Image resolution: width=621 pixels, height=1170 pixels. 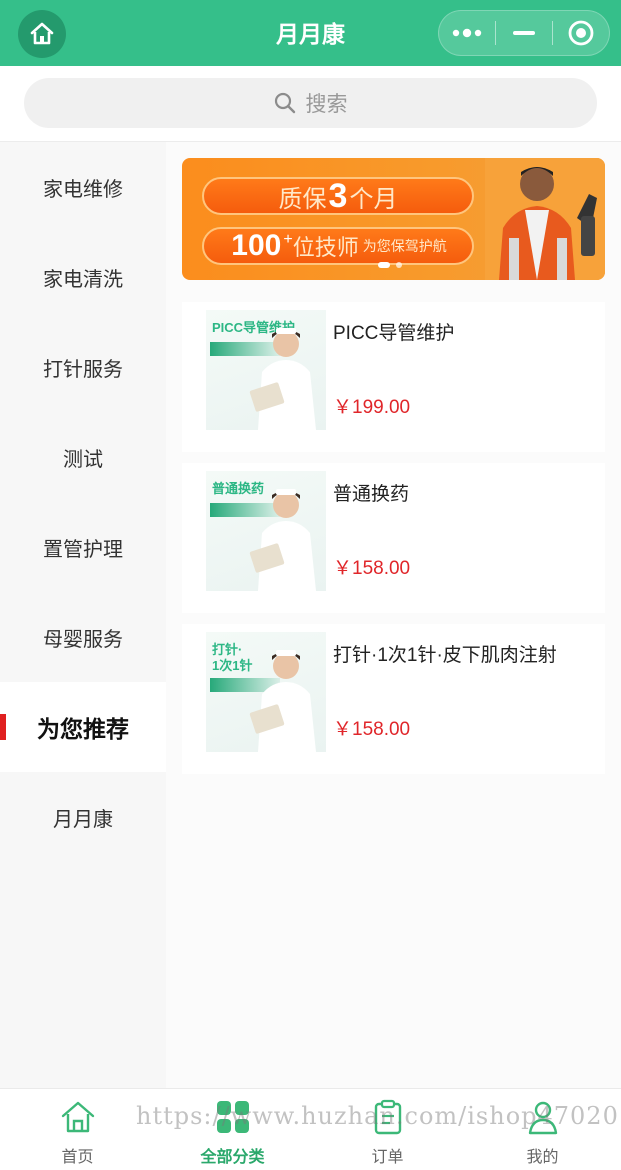 I want to click on product-image: 普通换药, so click(x=266, y=531).